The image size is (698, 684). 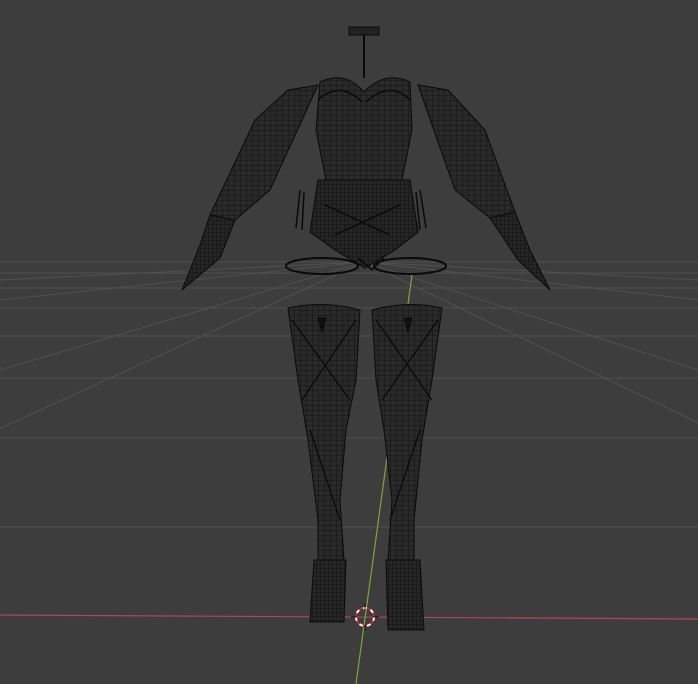 I want to click on x-axis-line, so click(x=349, y=617).